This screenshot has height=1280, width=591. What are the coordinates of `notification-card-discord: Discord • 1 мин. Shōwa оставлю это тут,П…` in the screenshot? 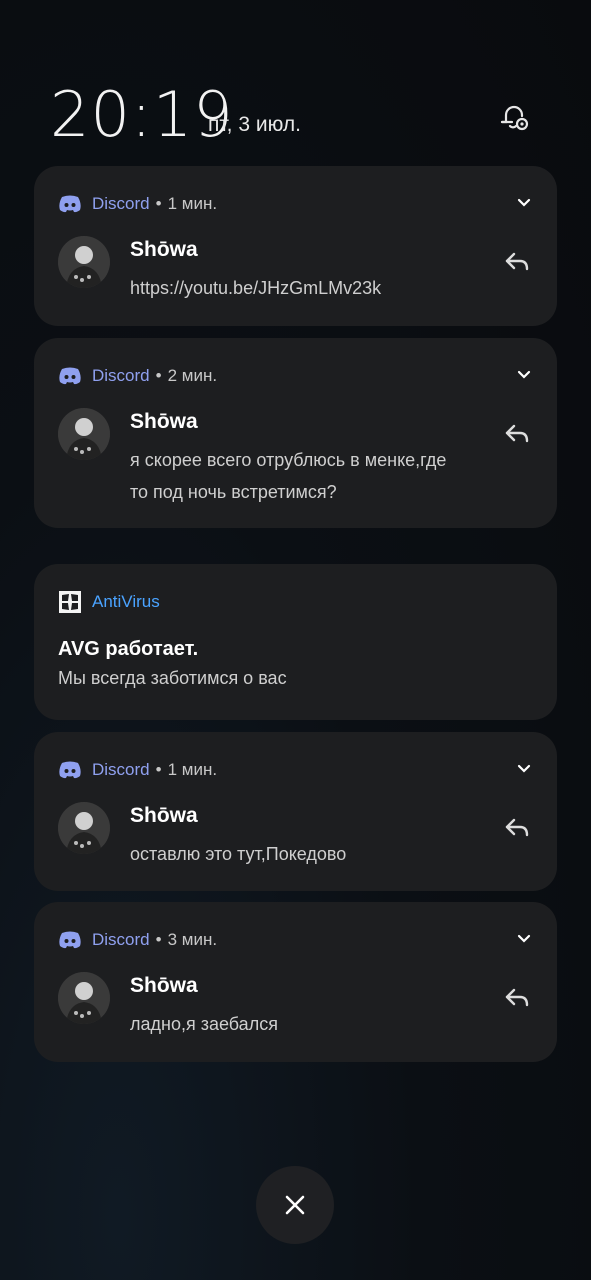 It's located at (295, 811).